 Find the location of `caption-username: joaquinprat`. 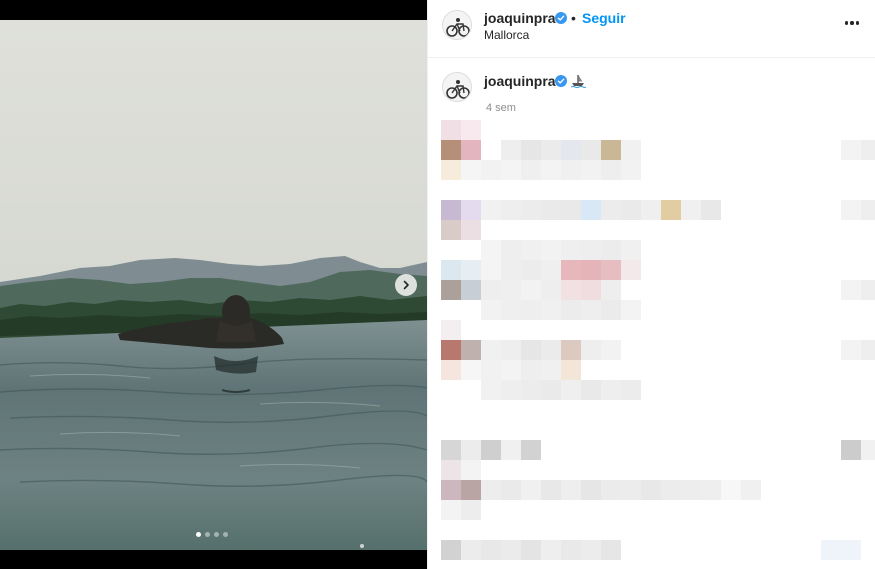

caption-username: joaquinprat is located at coordinates (522, 81).